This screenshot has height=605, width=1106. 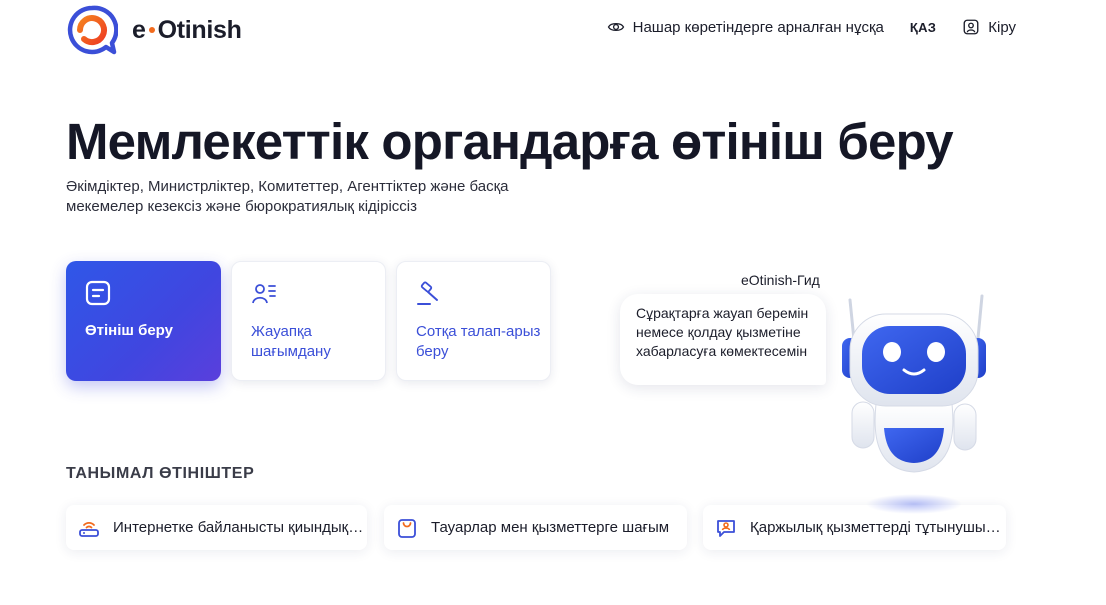 What do you see at coordinates (780, 280) in the screenshot?
I see `assistant-name: eOtinish-Гид` at bounding box center [780, 280].